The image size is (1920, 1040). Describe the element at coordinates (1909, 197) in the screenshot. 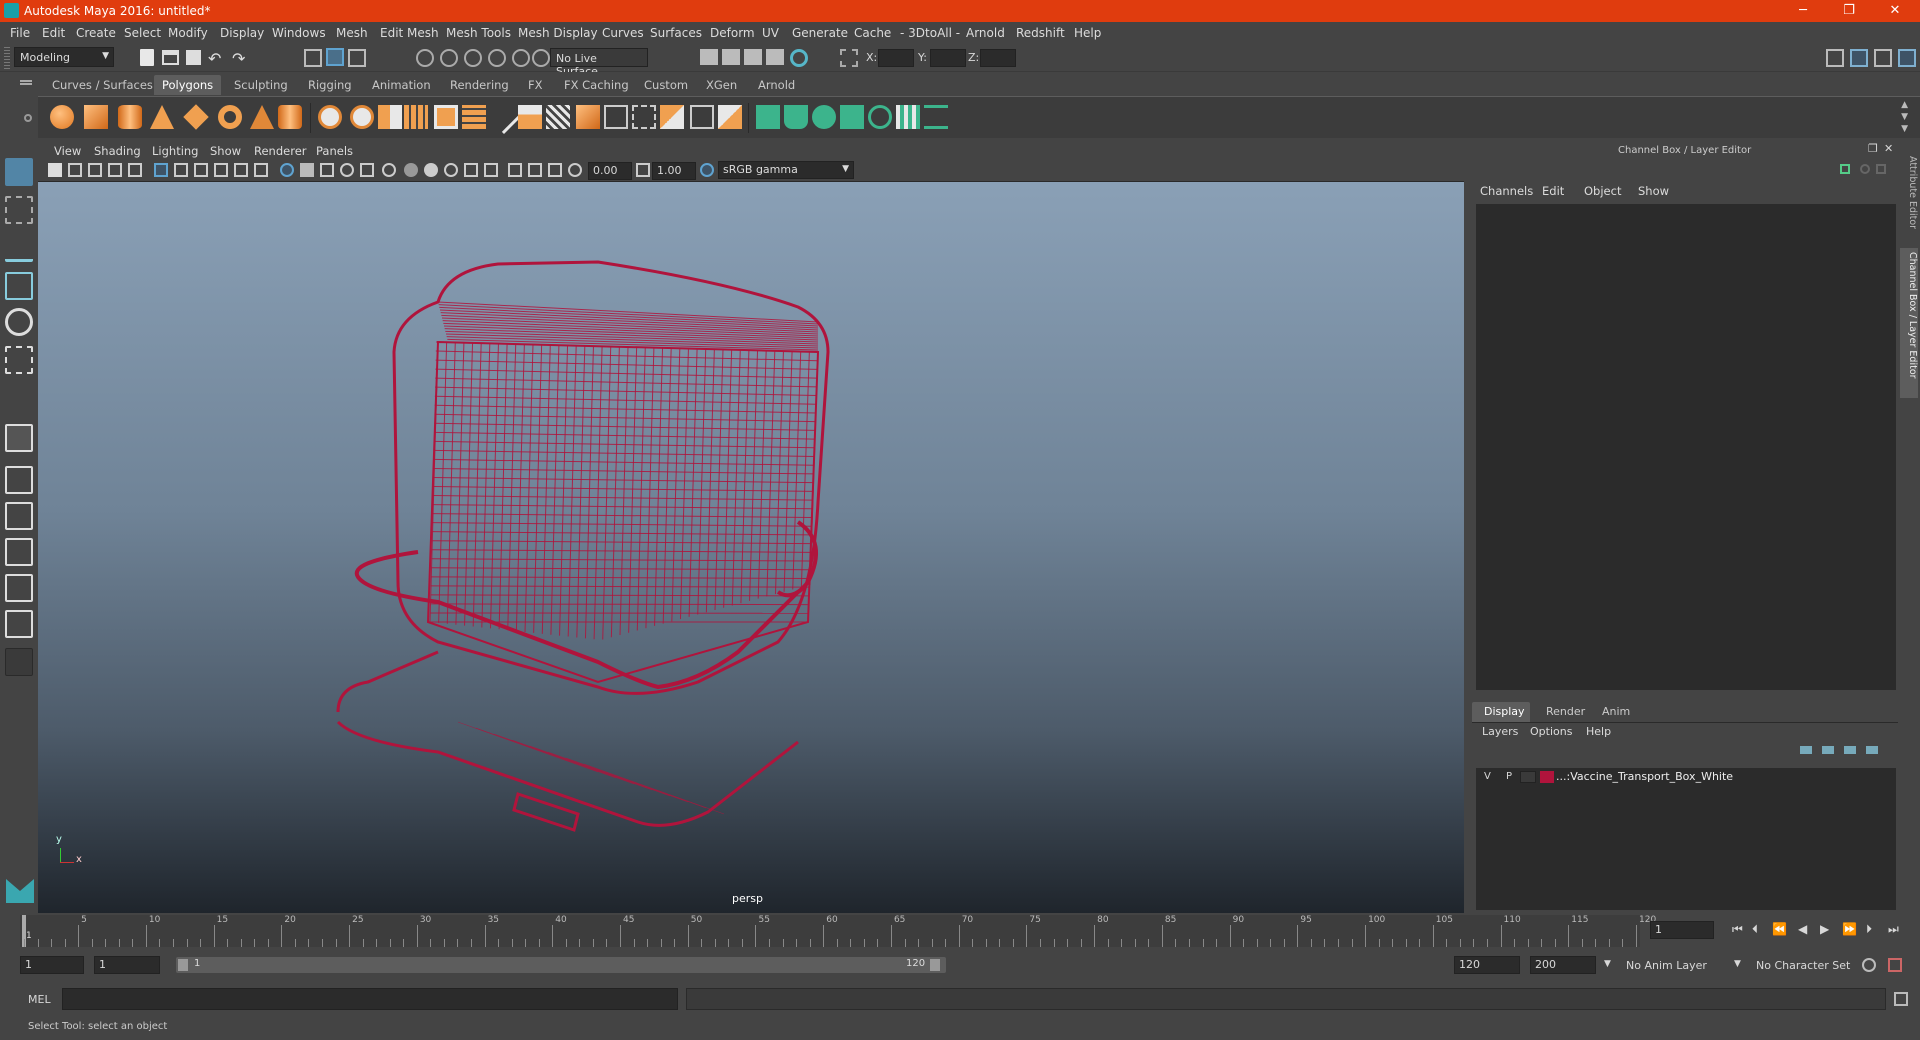

I see `side-tab-attribute-editor: Attribute Editor` at that location.